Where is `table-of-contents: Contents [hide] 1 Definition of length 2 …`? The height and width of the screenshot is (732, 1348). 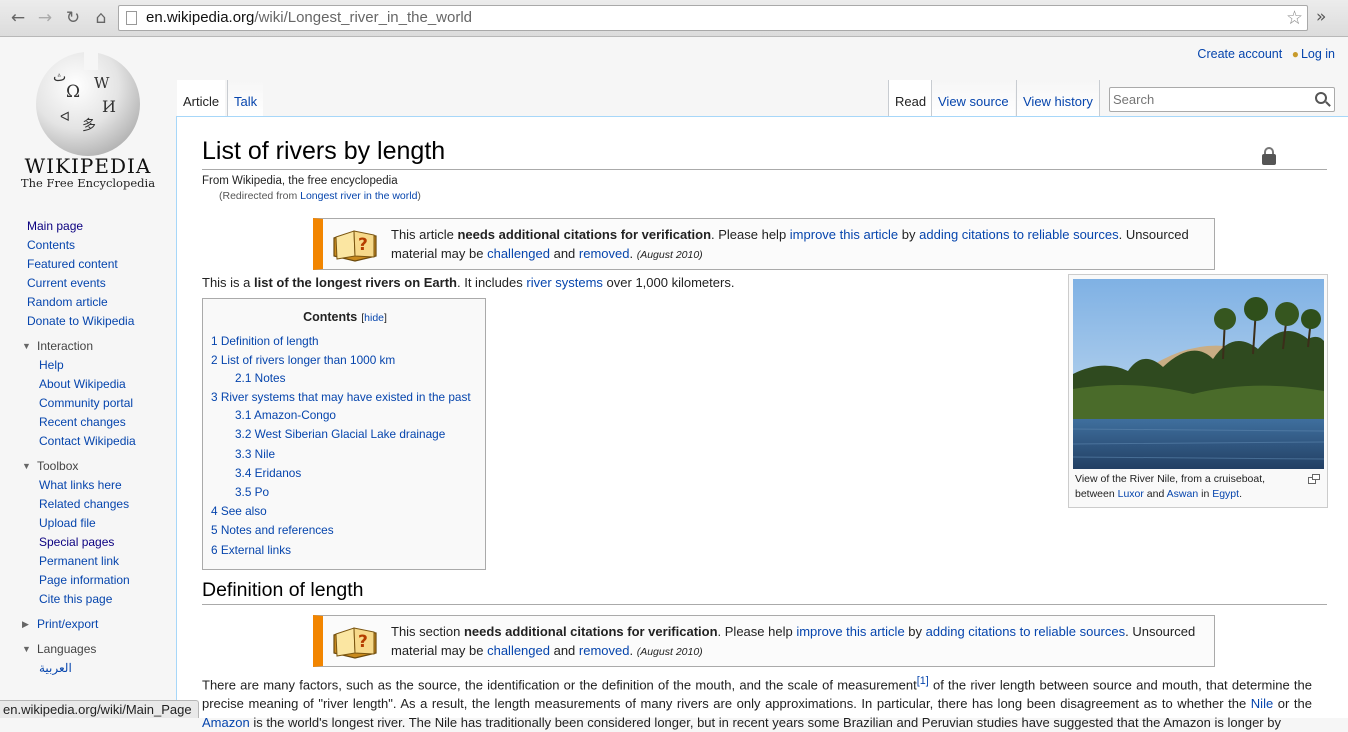
table-of-contents: Contents [hide] 1 Definition of length 2 … is located at coordinates (344, 434).